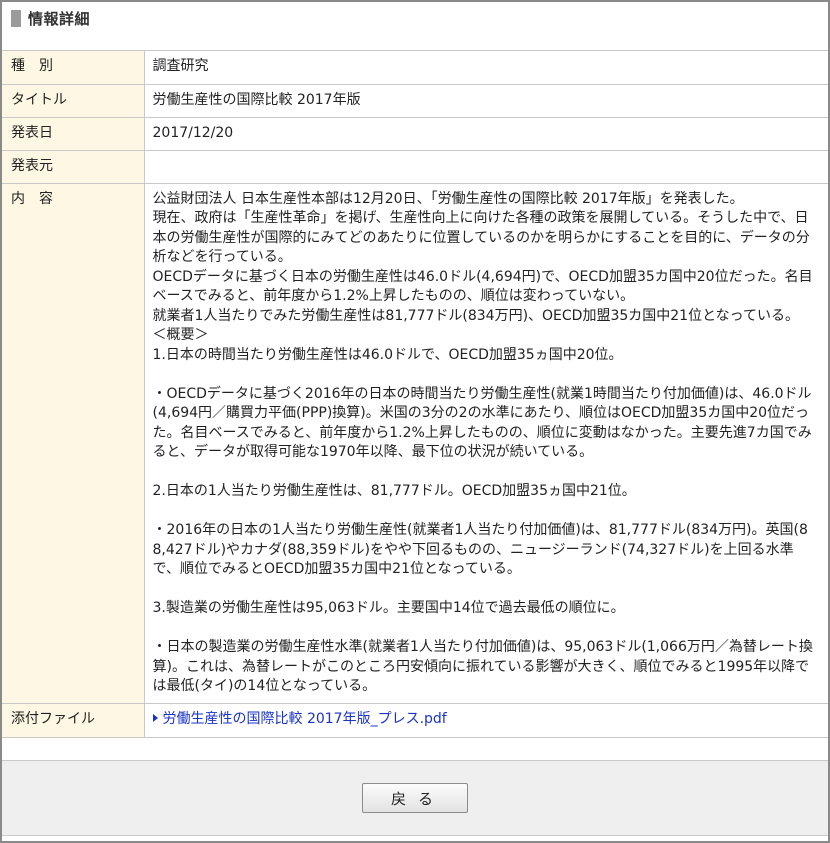 Image resolution: width=830 pixels, height=843 pixels. Describe the element at coordinates (73, 720) in the screenshot. I see `attachment-label: 添付ファイル` at that location.